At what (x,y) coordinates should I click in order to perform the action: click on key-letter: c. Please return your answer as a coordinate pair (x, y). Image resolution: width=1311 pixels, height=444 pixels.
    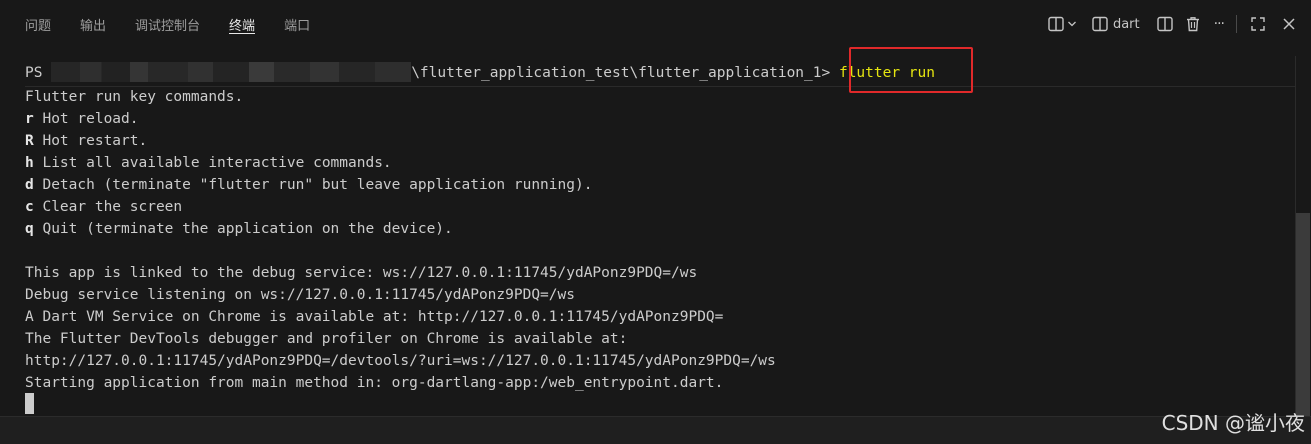
    Looking at the image, I should click on (29, 207).